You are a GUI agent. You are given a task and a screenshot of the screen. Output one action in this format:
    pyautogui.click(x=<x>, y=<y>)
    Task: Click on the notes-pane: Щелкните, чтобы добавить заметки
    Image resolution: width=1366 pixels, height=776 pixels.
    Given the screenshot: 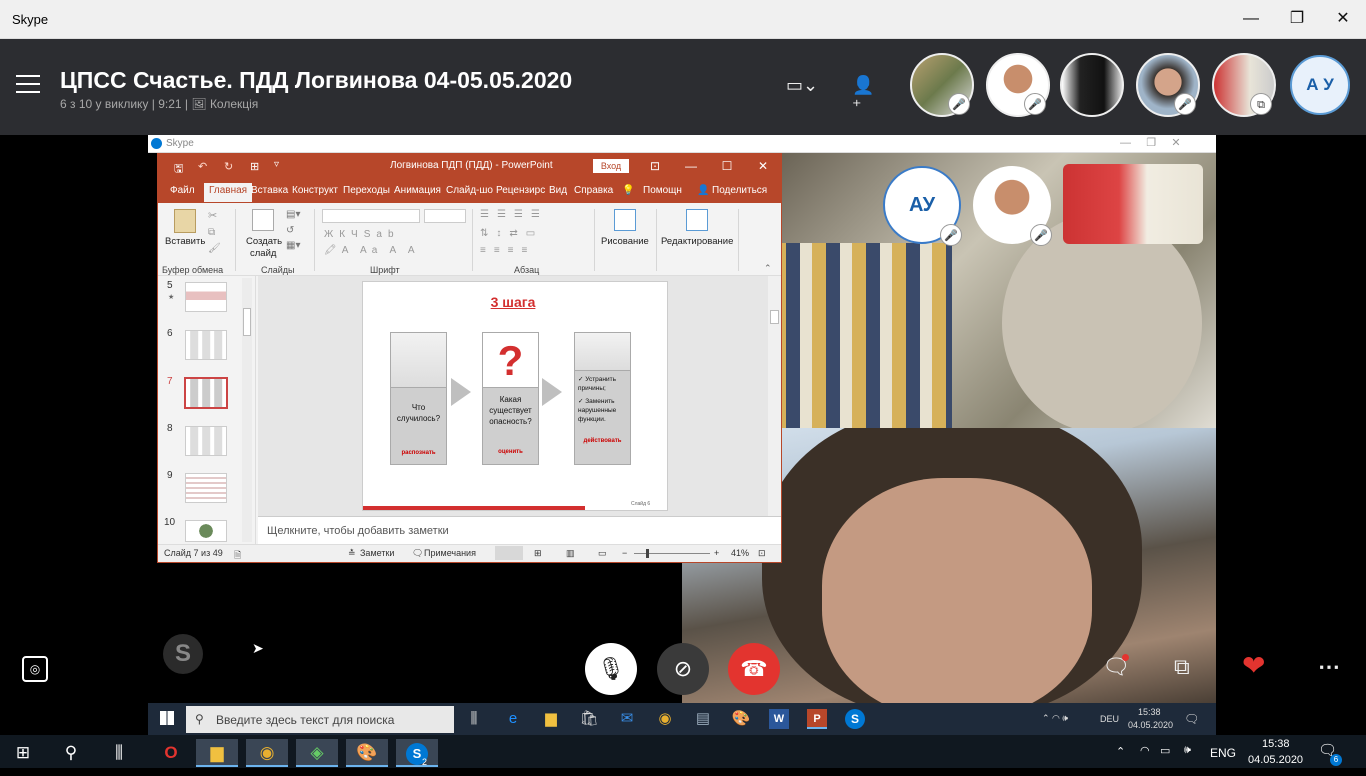 What is the action you would take?
    pyautogui.click(x=519, y=530)
    